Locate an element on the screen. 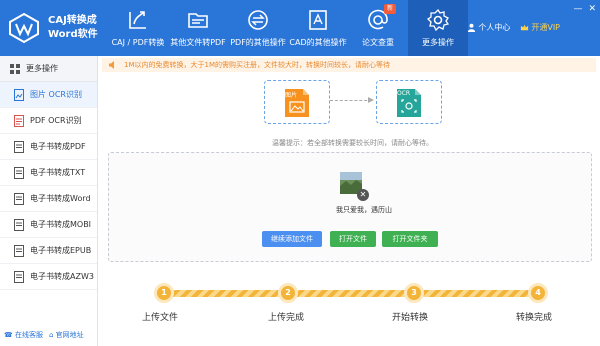 Image resolution: width=600 pixels, height=346 pixels. vip-link: 开通VIP is located at coordinates (540, 27).